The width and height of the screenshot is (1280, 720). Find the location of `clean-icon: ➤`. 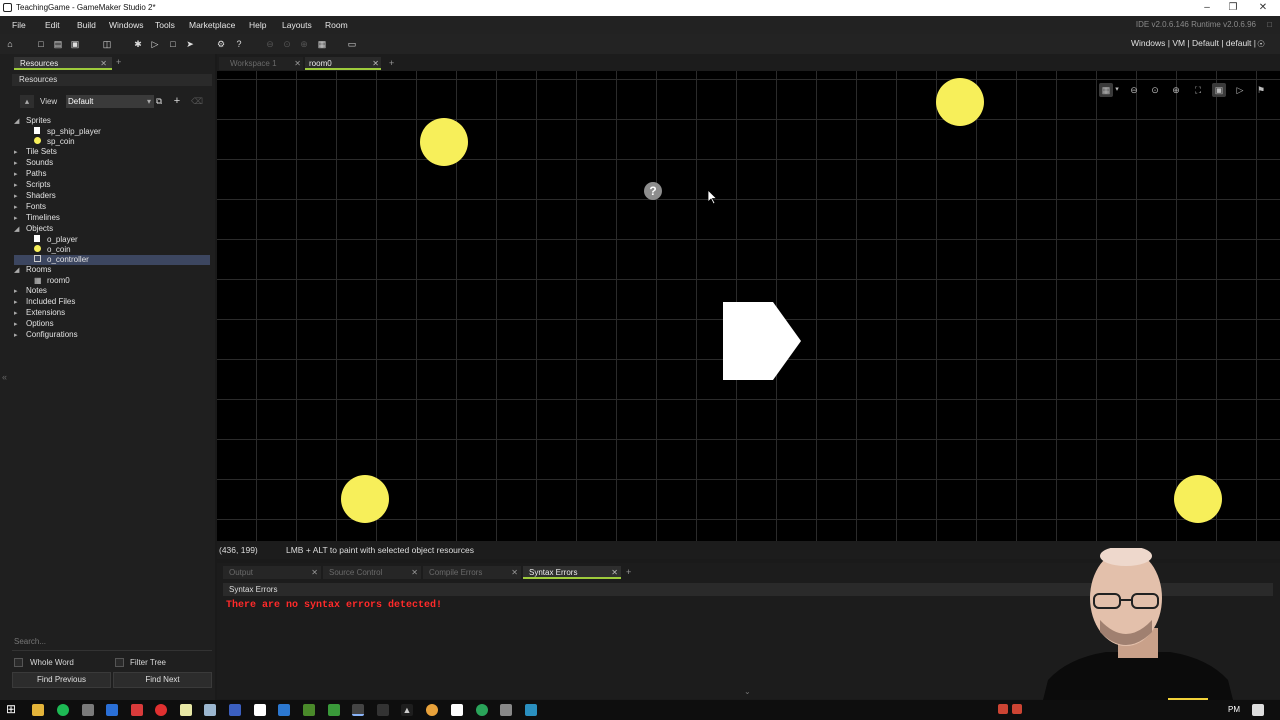

clean-icon: ➤ is located at coordinates (190, 44).